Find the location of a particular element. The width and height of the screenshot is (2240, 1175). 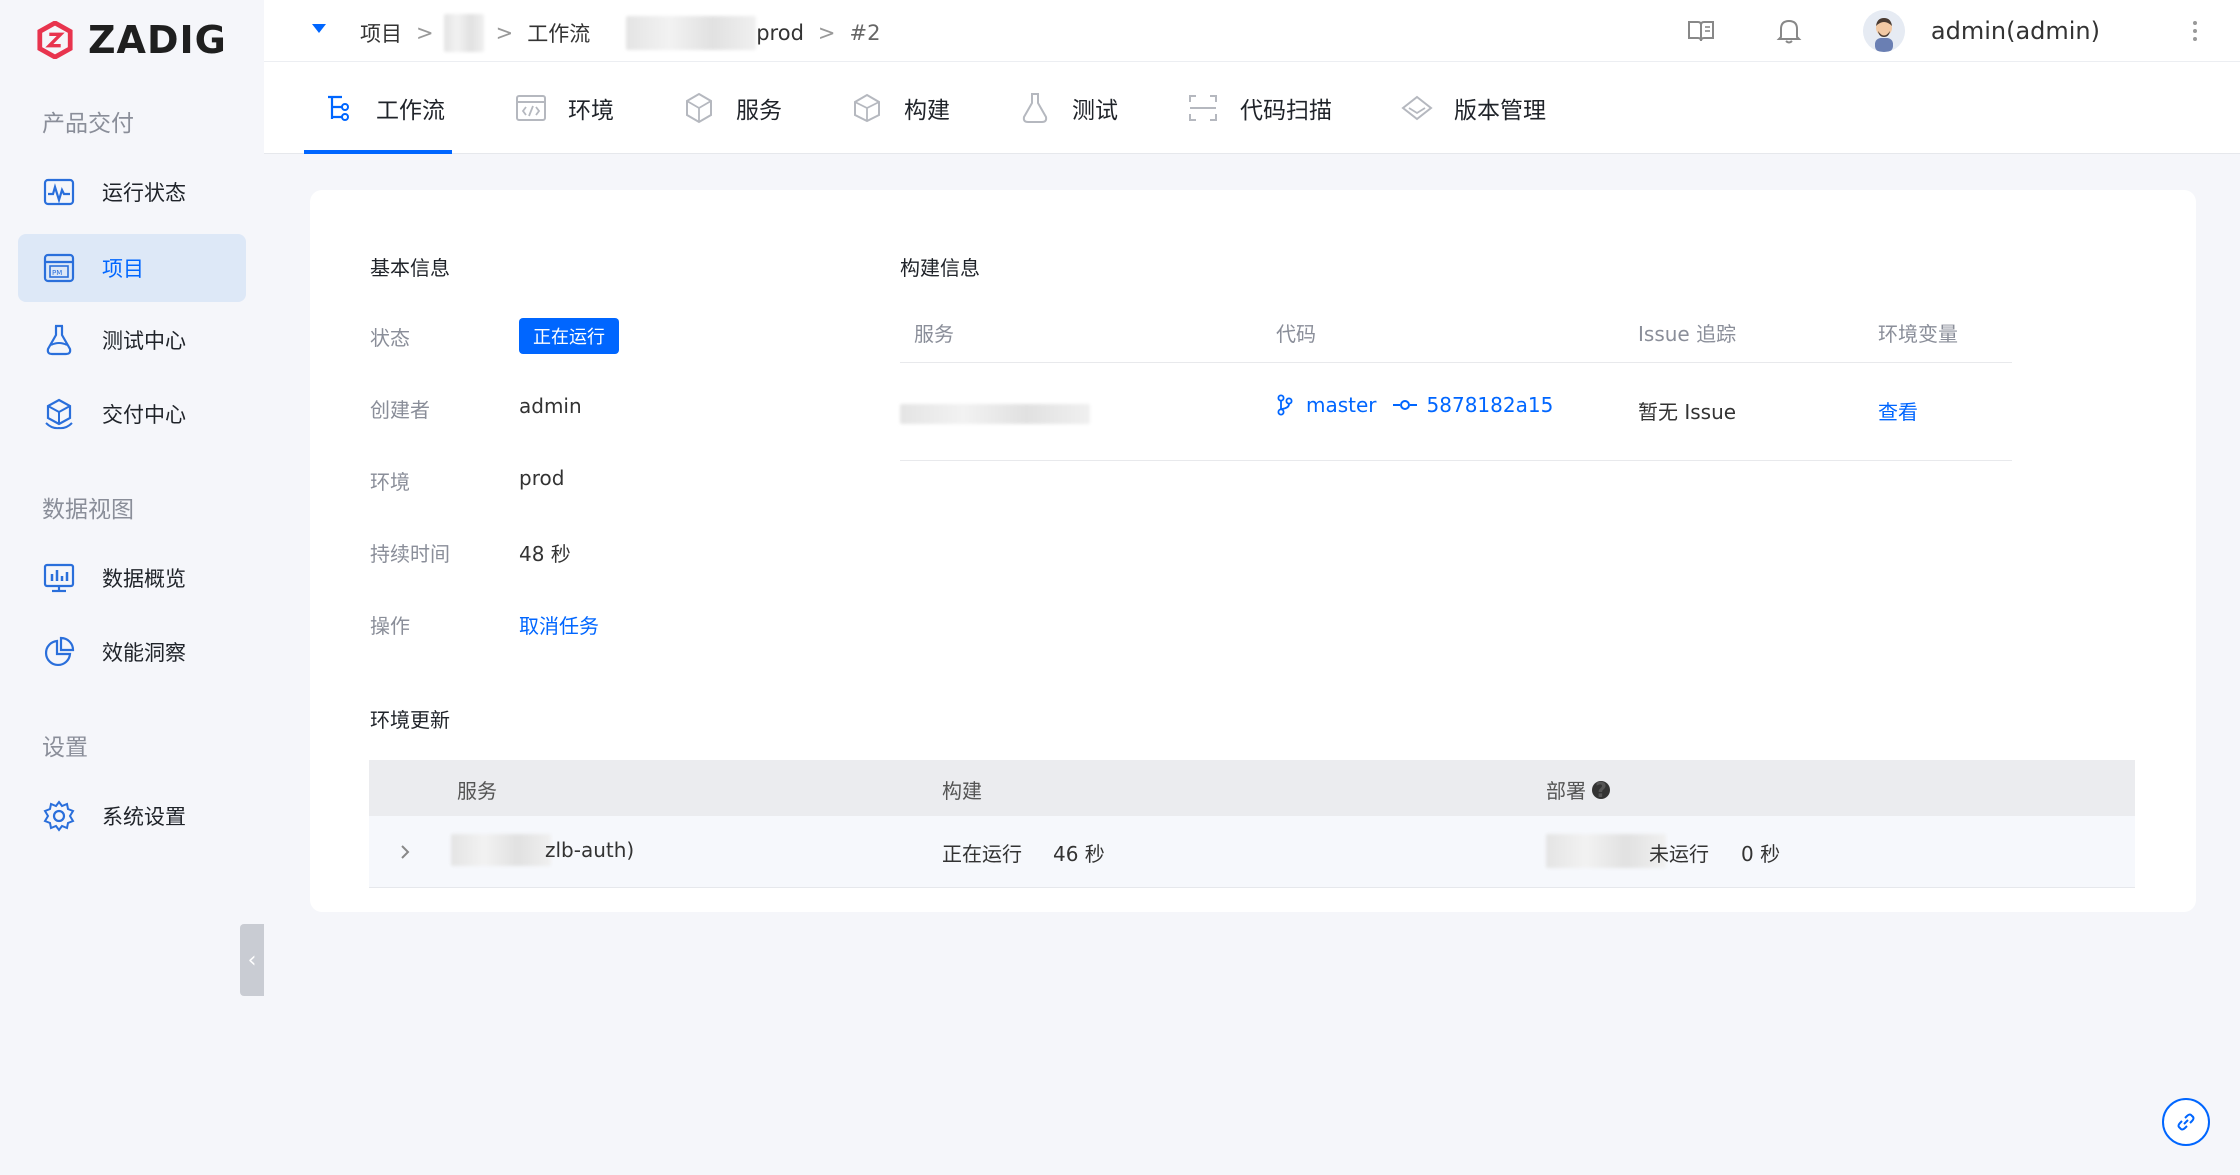

floating-link-button is located at coordinates (2186, 1122).